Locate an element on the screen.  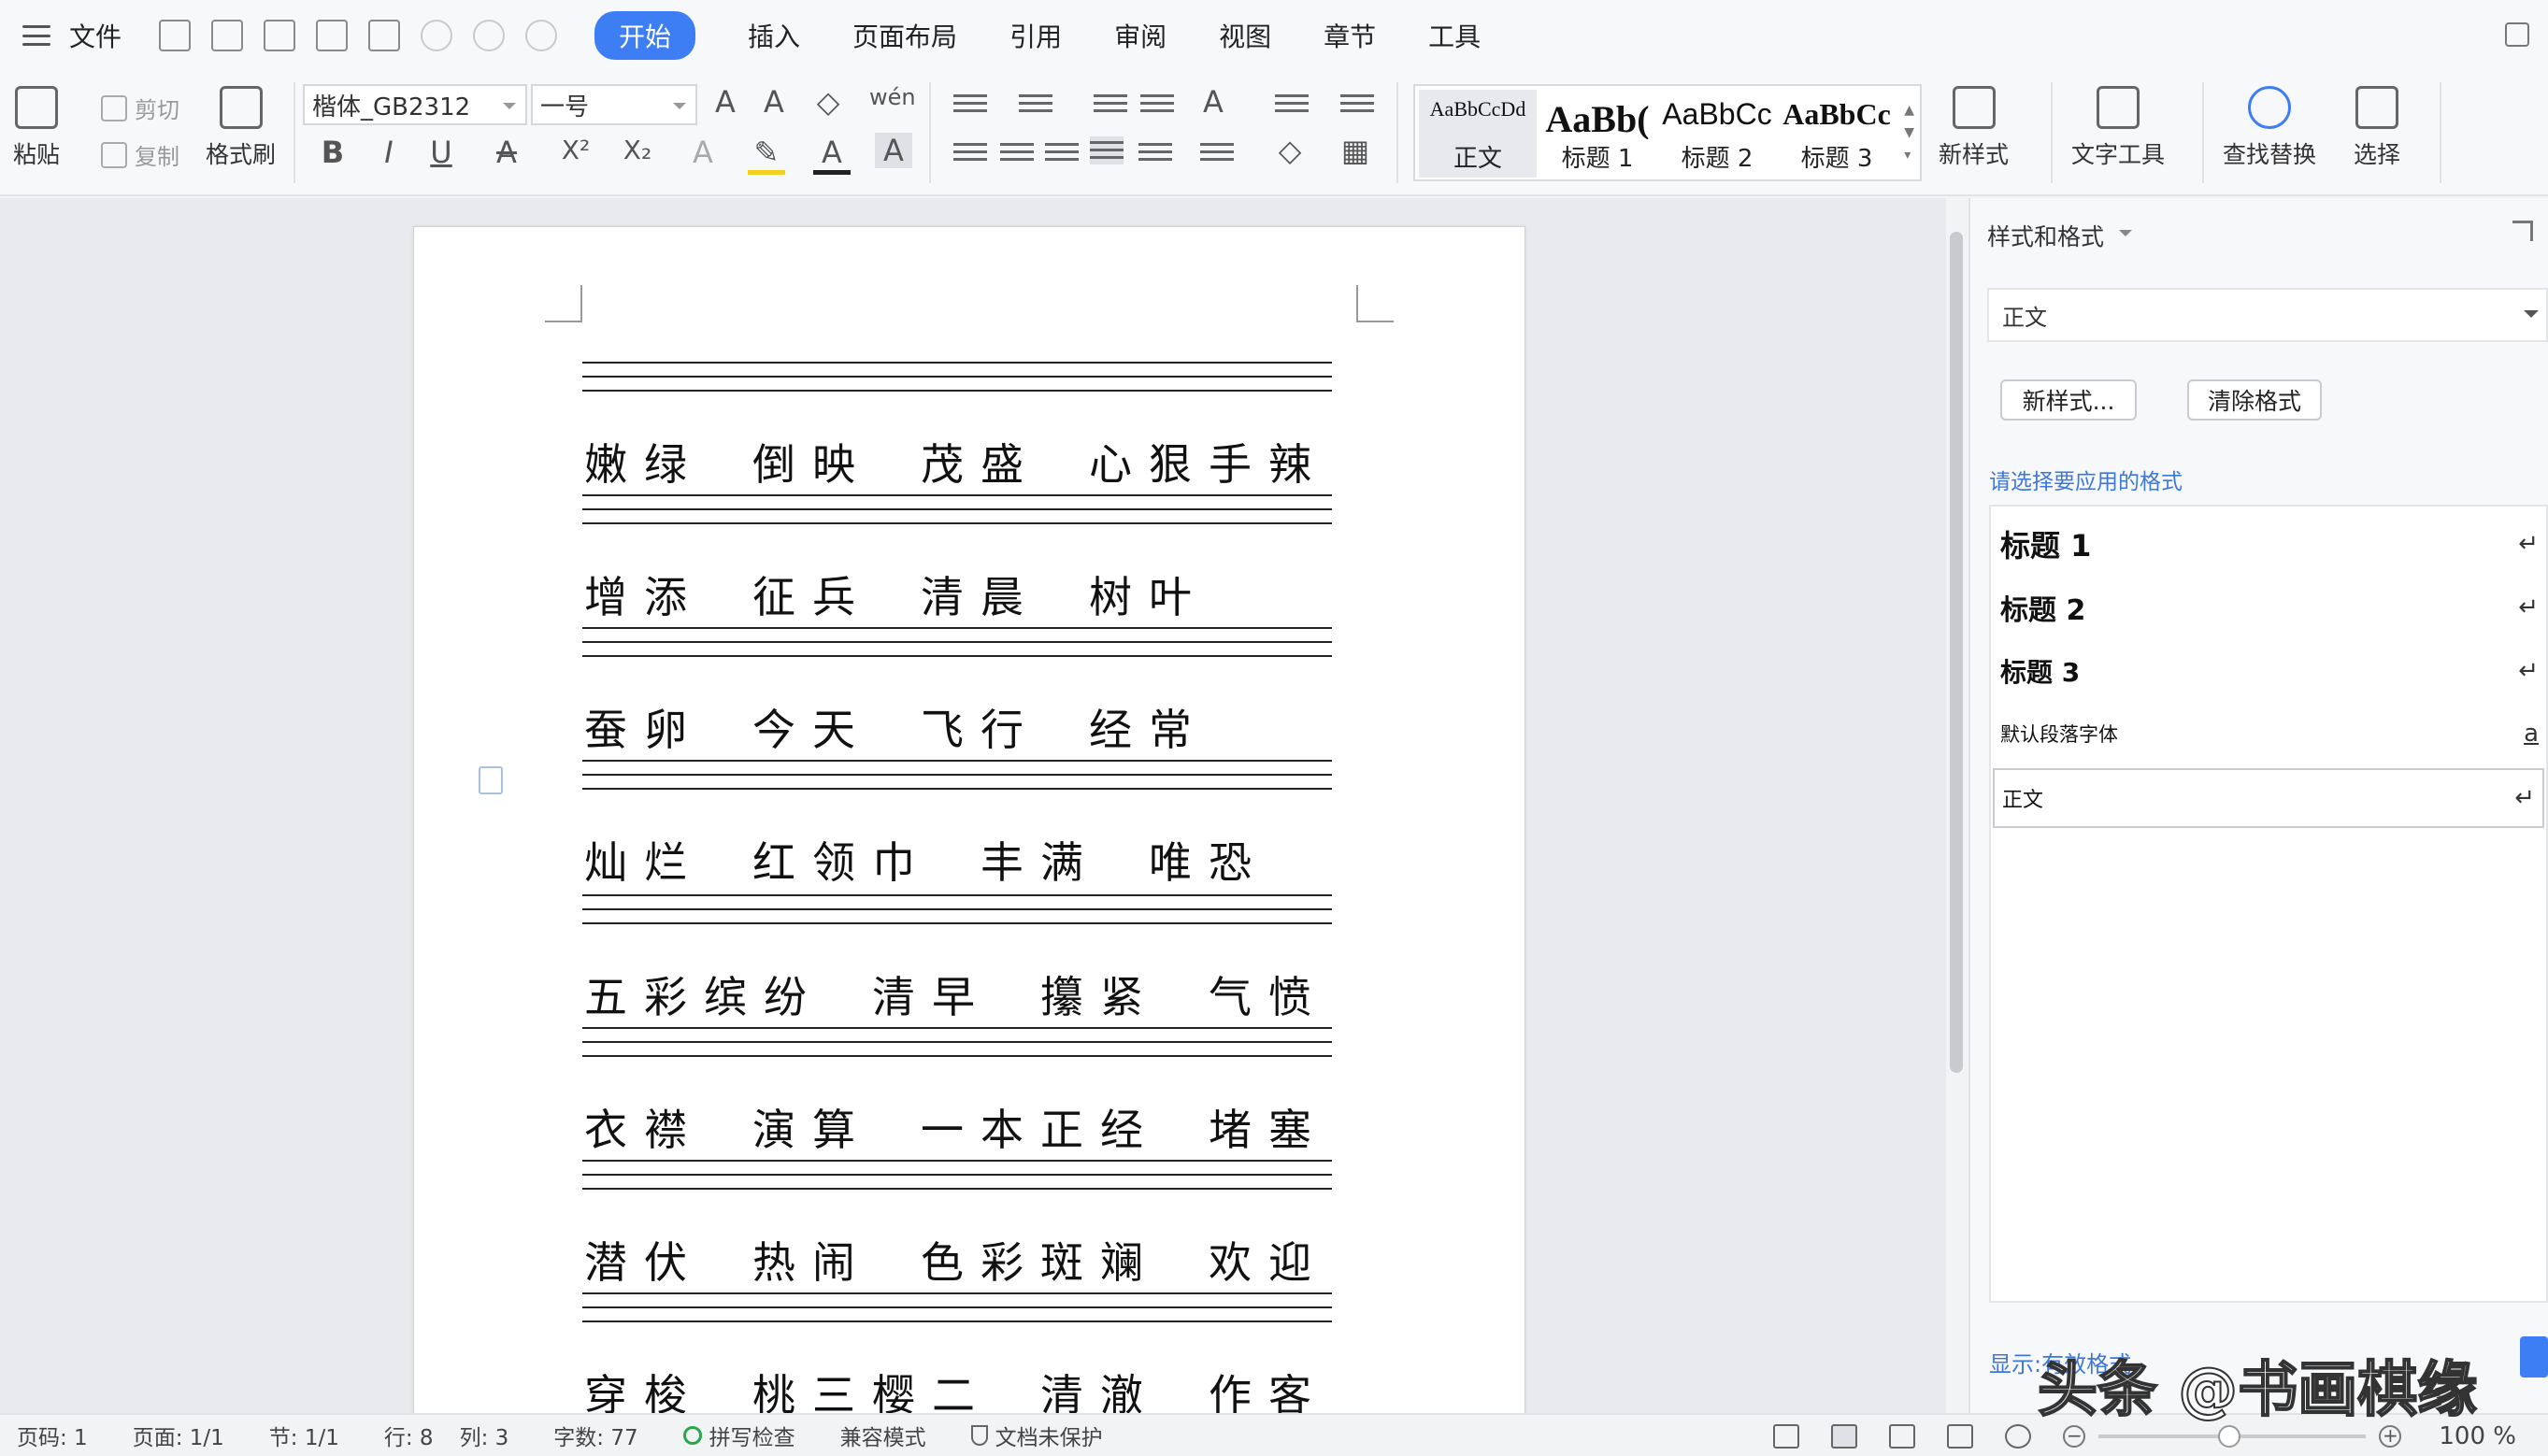
print-icon is located at coordinates (333, 35).